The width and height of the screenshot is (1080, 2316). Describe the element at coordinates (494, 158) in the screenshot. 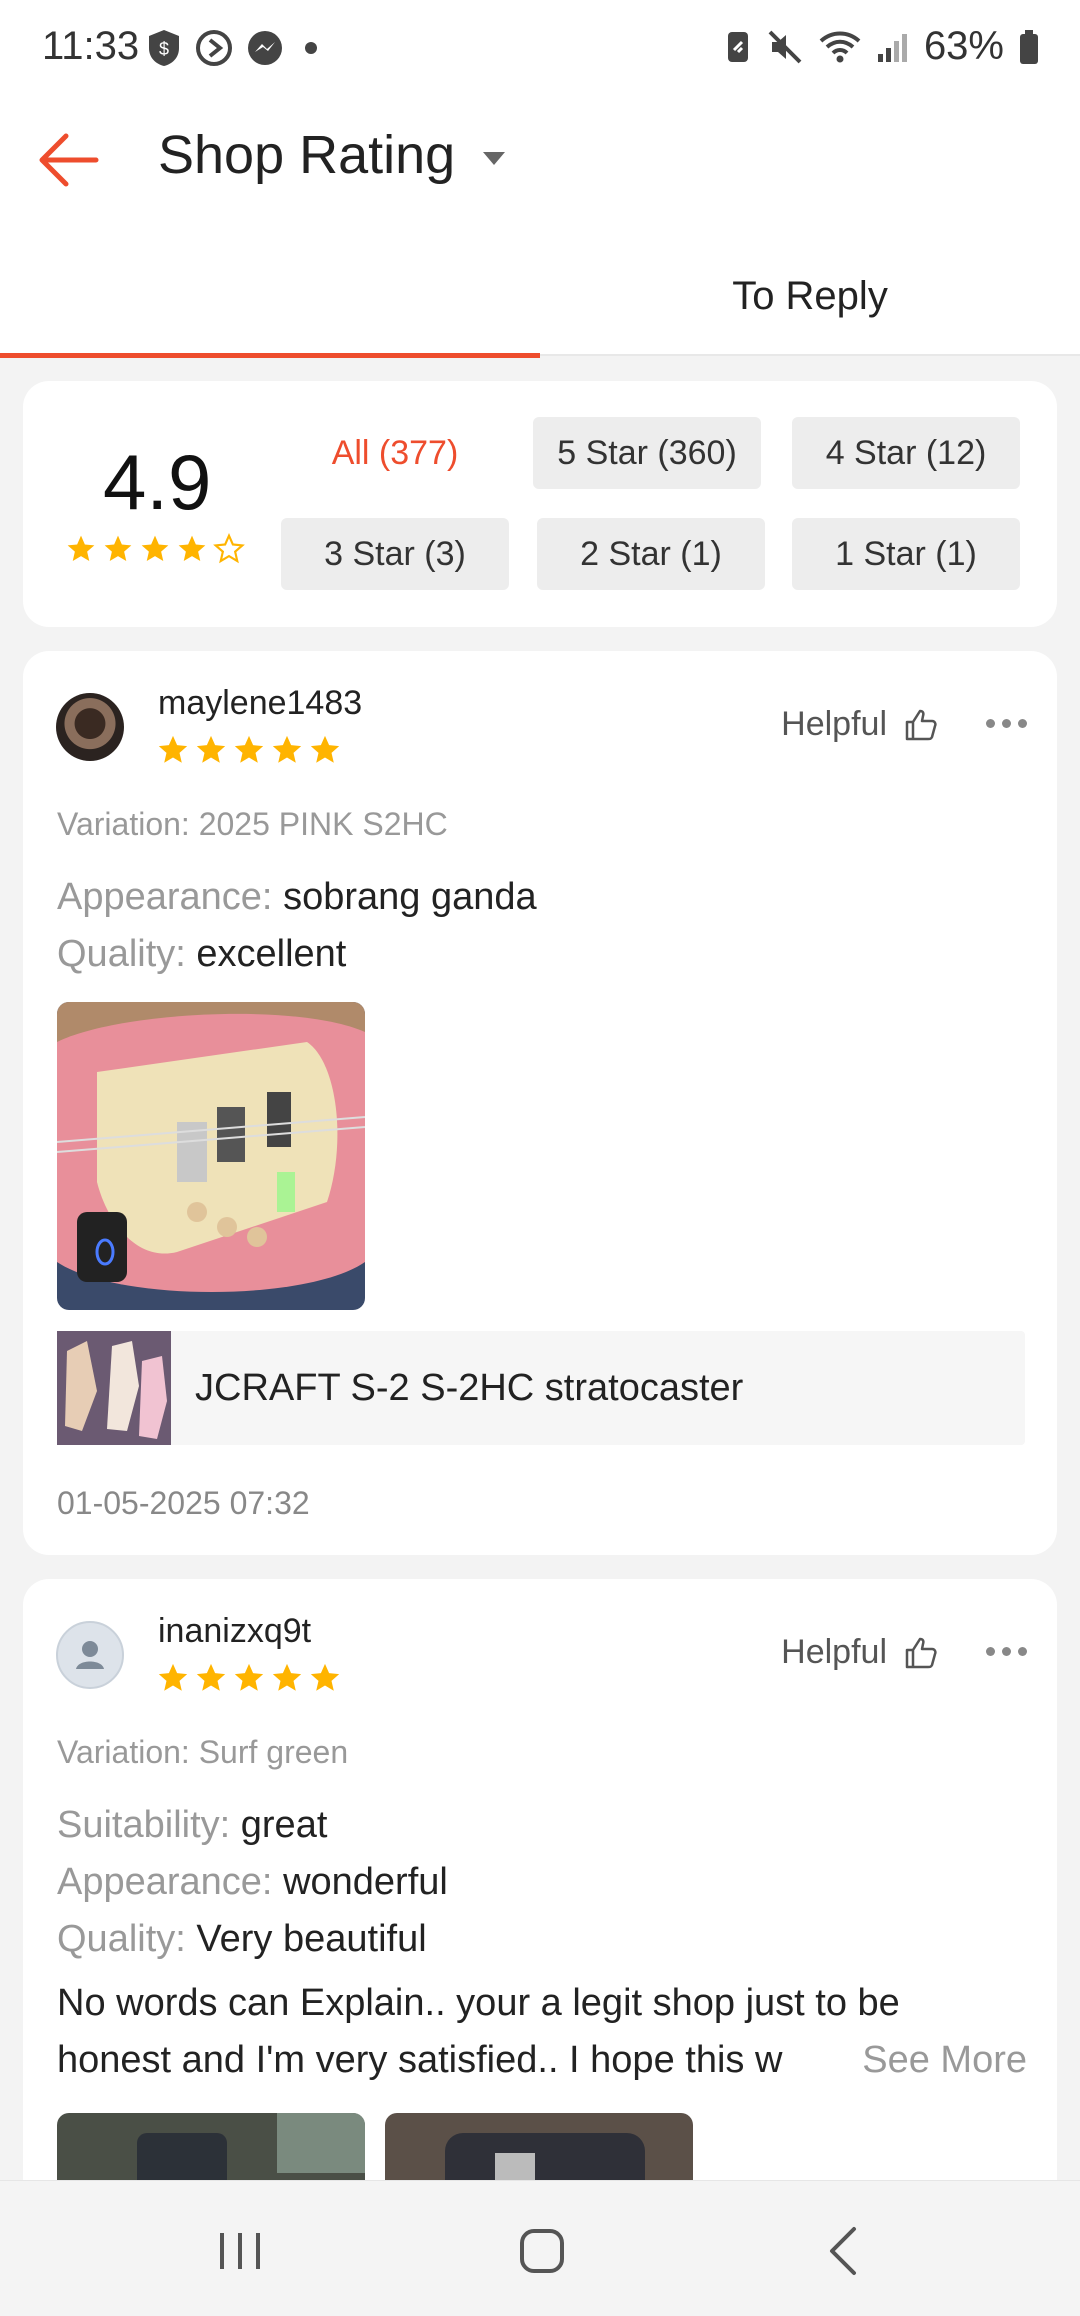

I see `caret-down-icon` at that location.